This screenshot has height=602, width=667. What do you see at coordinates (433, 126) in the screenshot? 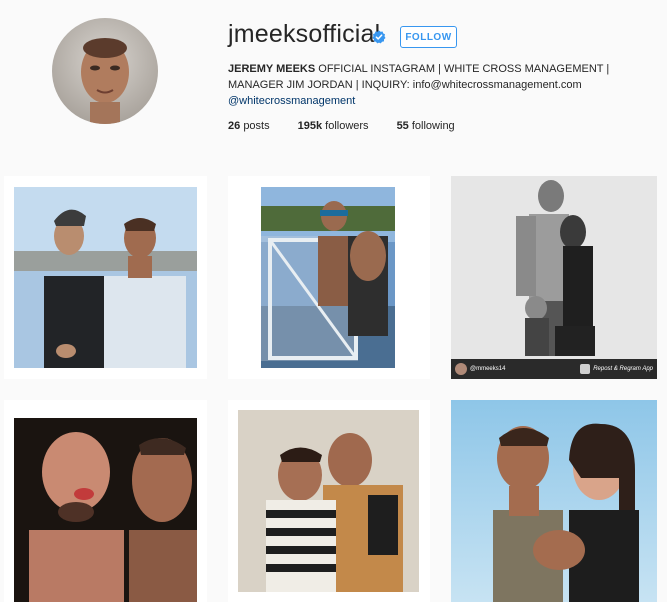
I see `following-label: following` at bounding box center [433, 126].